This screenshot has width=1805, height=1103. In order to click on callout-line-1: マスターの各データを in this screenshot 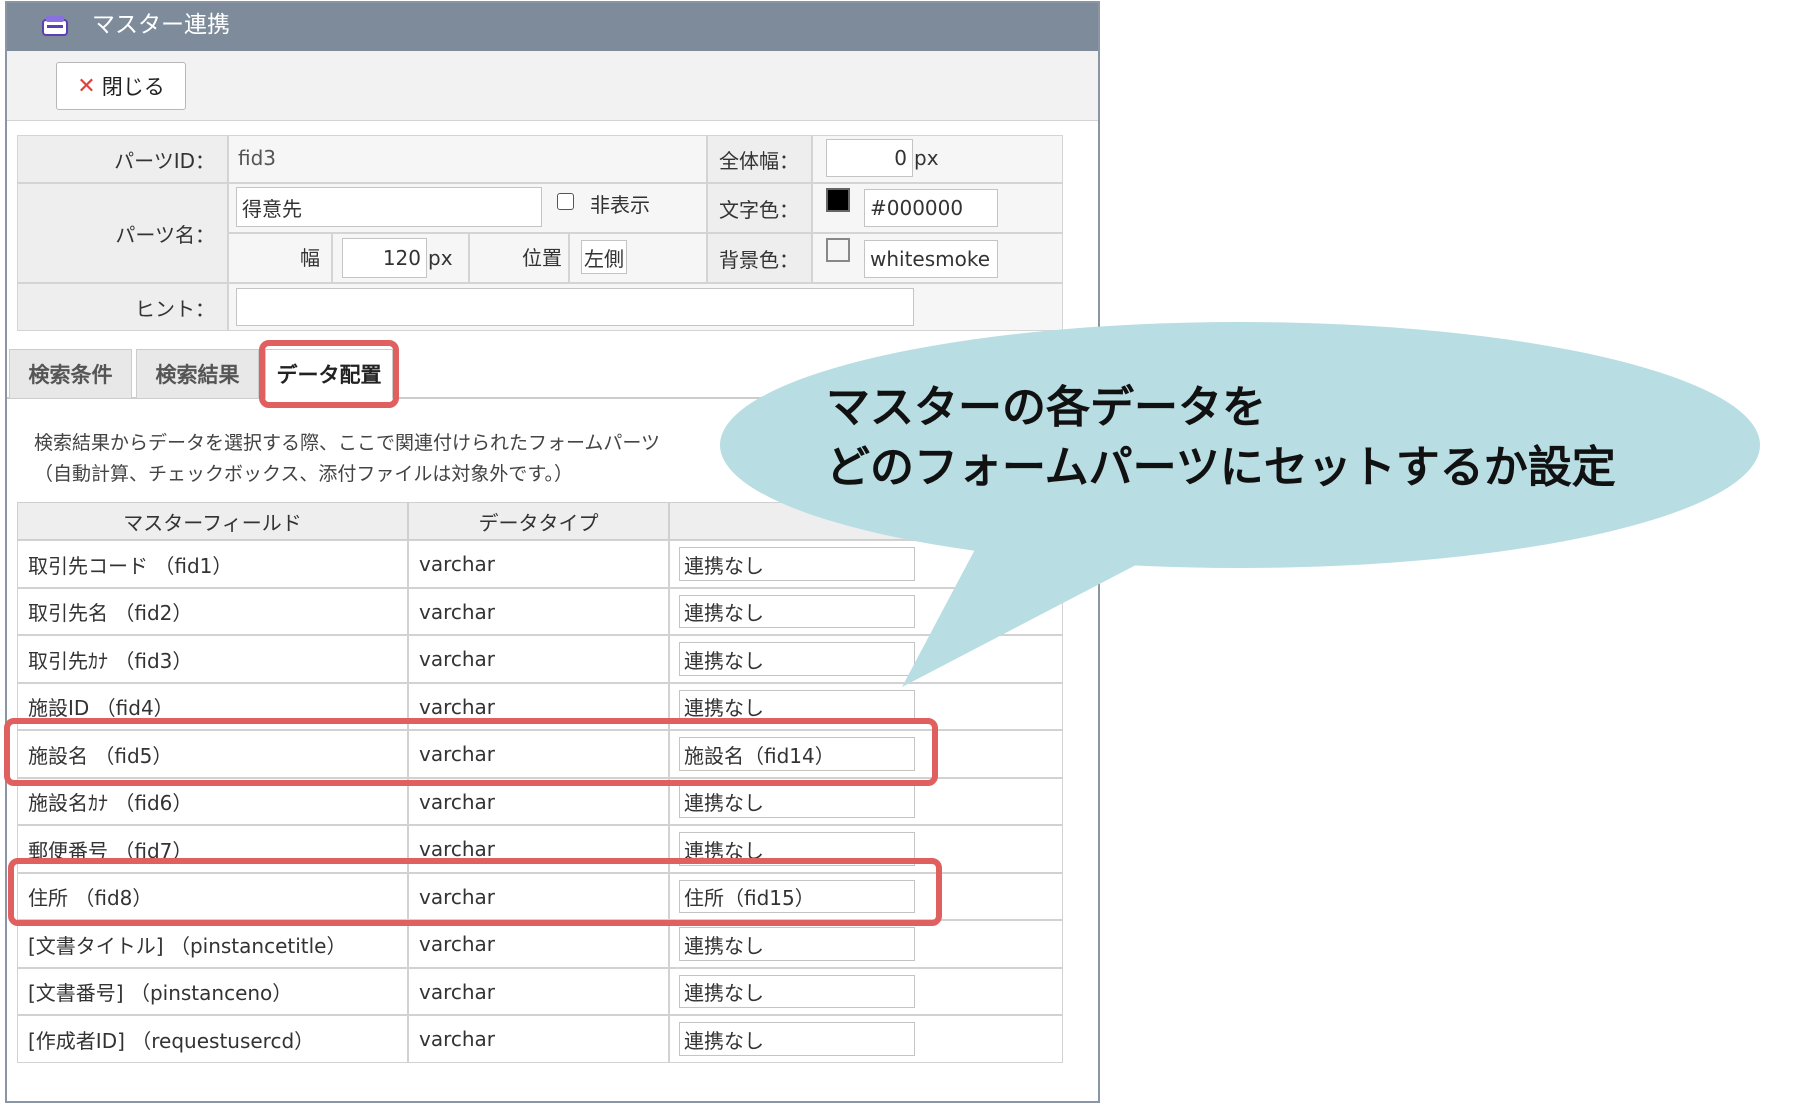, I will do `click(1046, 407)`.